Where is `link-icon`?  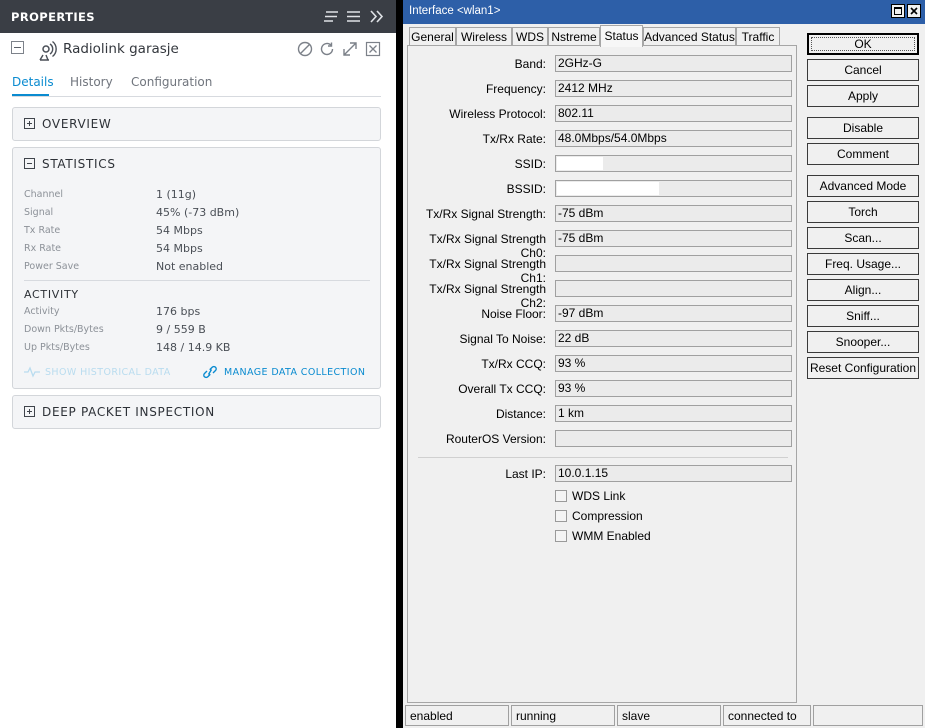
link-icon is located at coordinates (210, 372).